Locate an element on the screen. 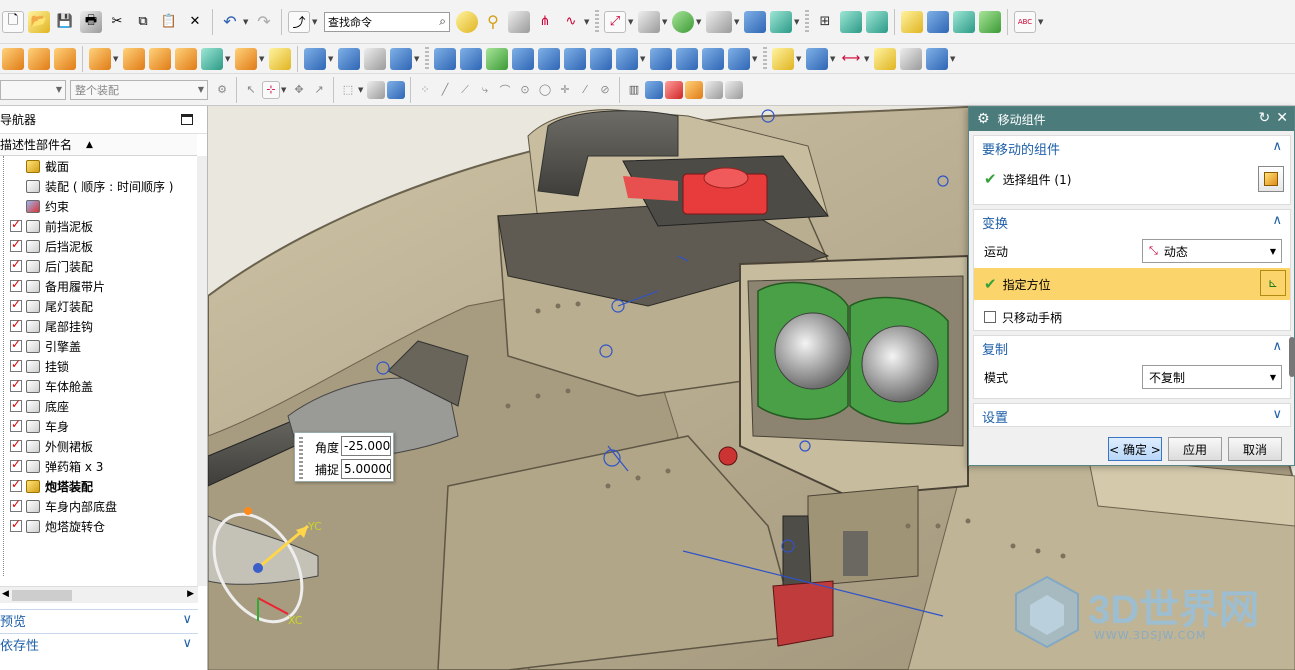 This screenshot has height=670, width=1295. scroll-thumb is located at coordinates (42, 595).